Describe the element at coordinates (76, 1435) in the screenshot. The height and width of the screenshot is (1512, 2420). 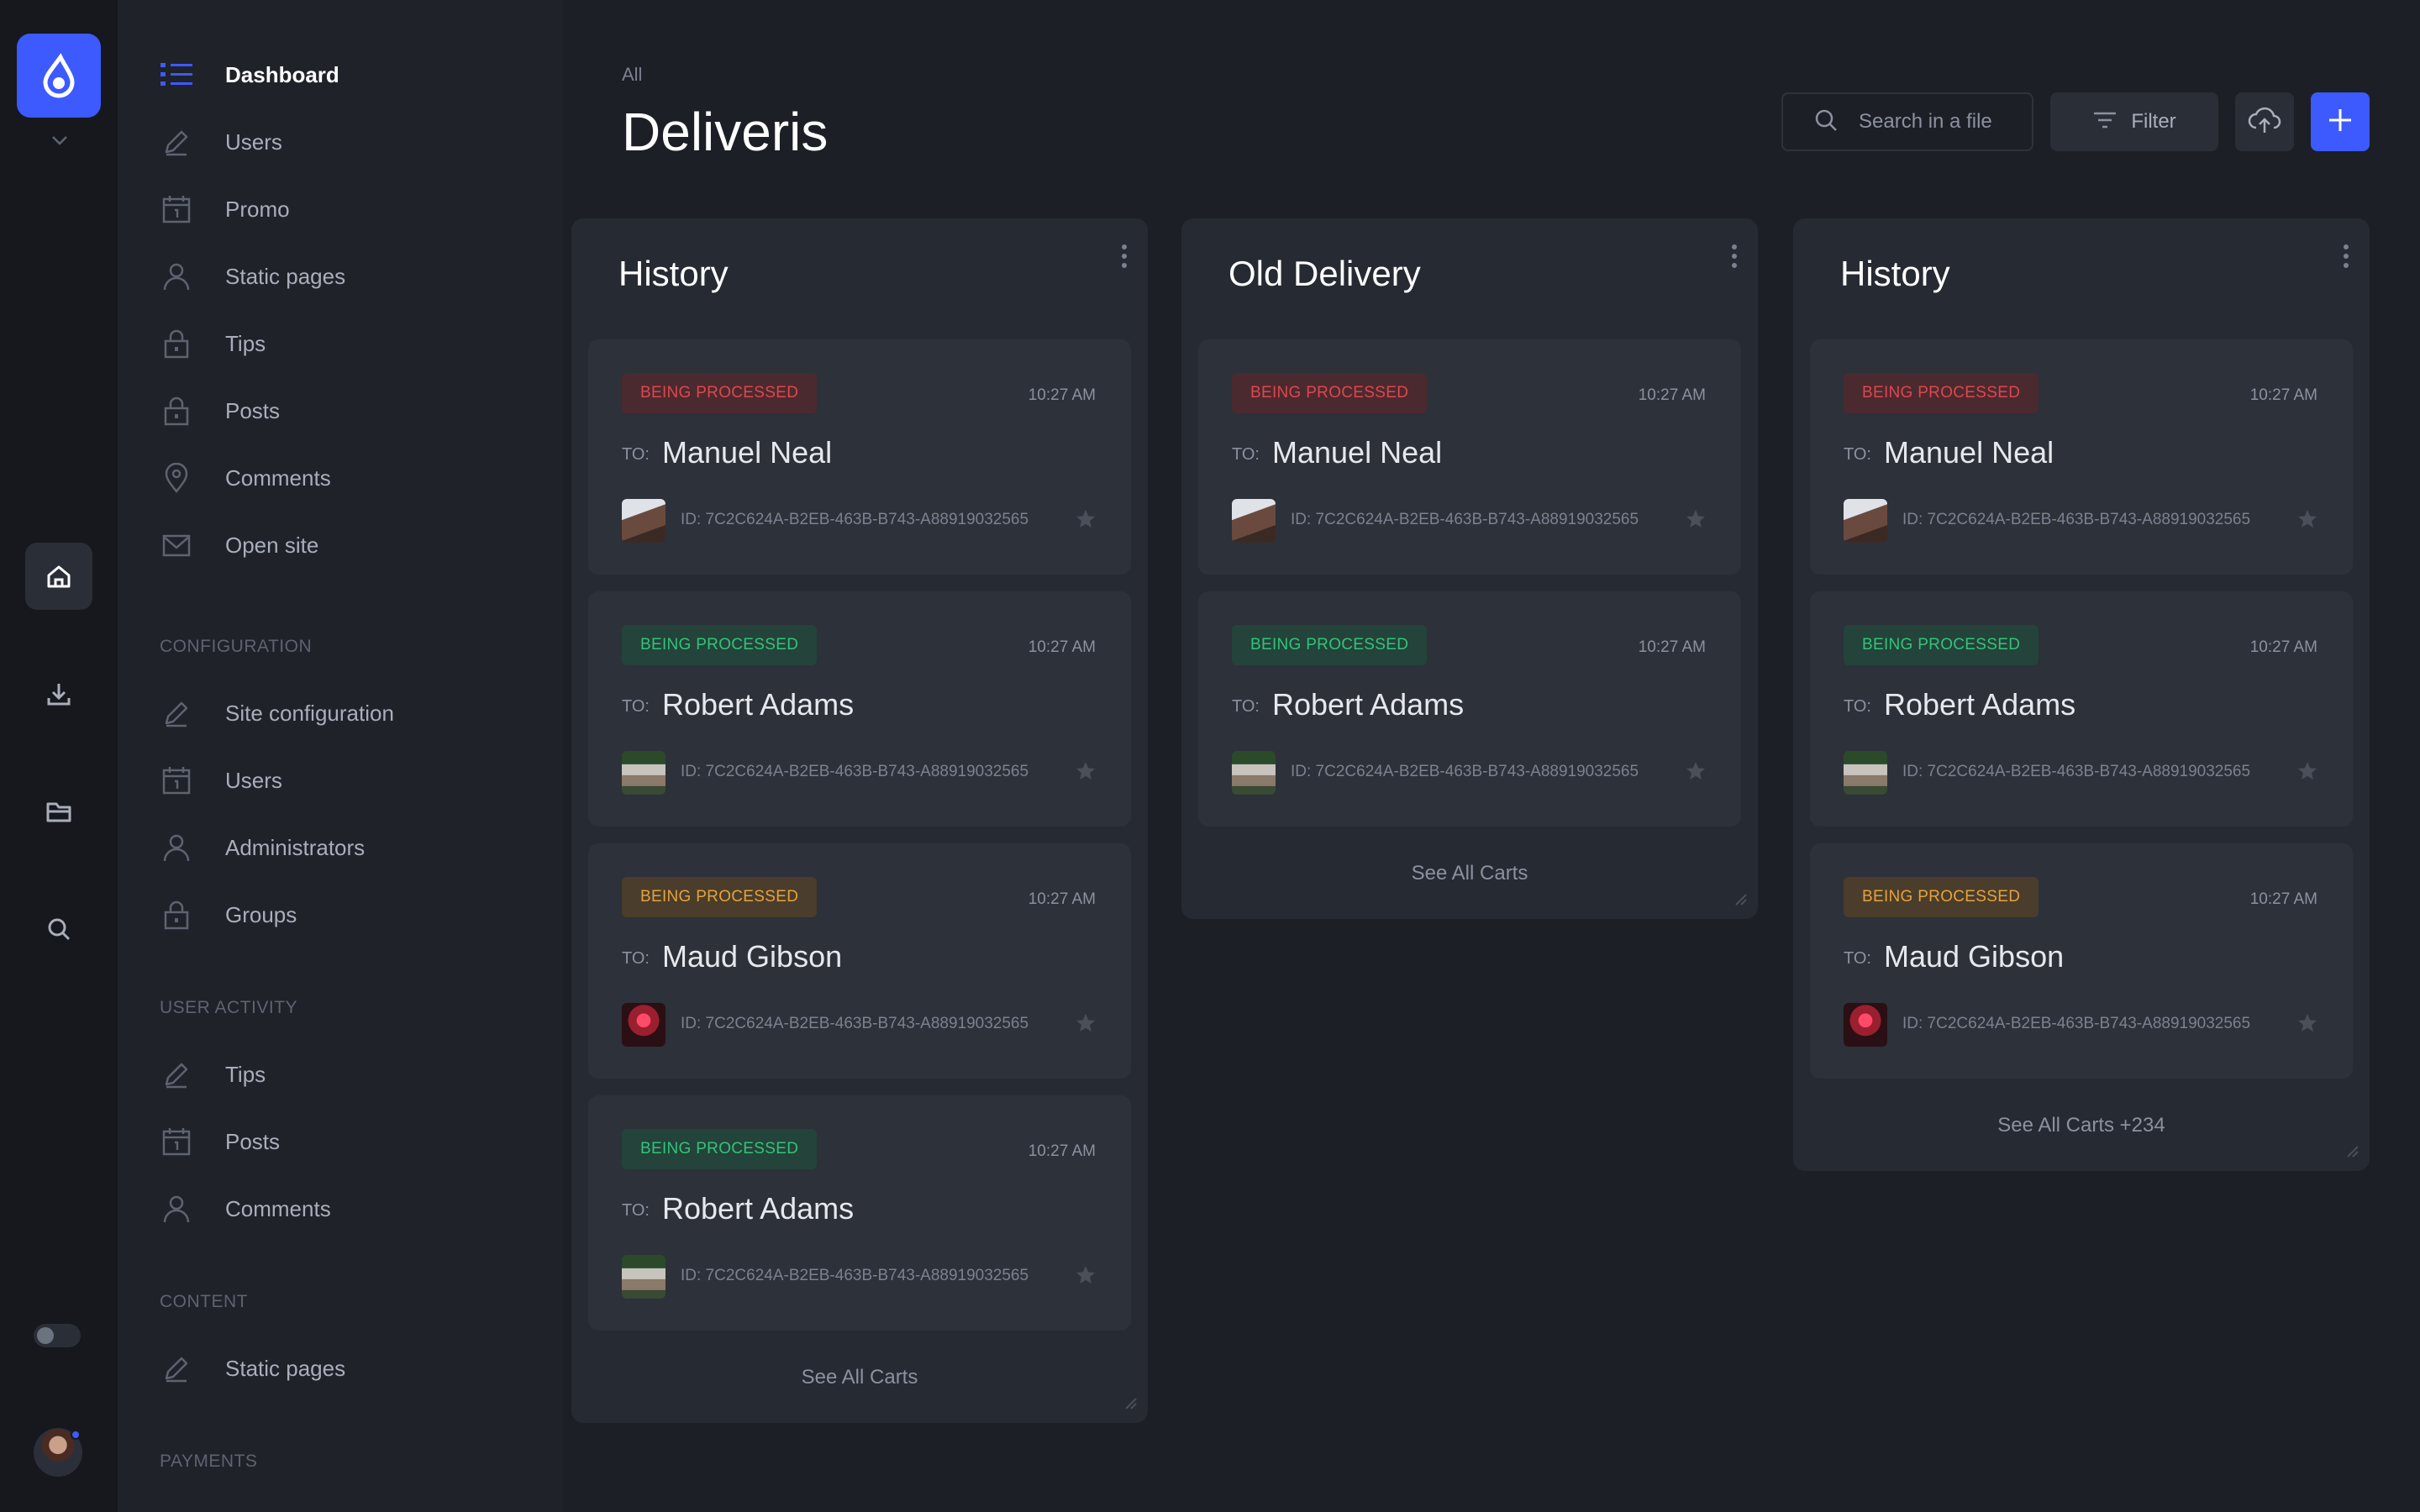
I see `online-indicator` at that location.